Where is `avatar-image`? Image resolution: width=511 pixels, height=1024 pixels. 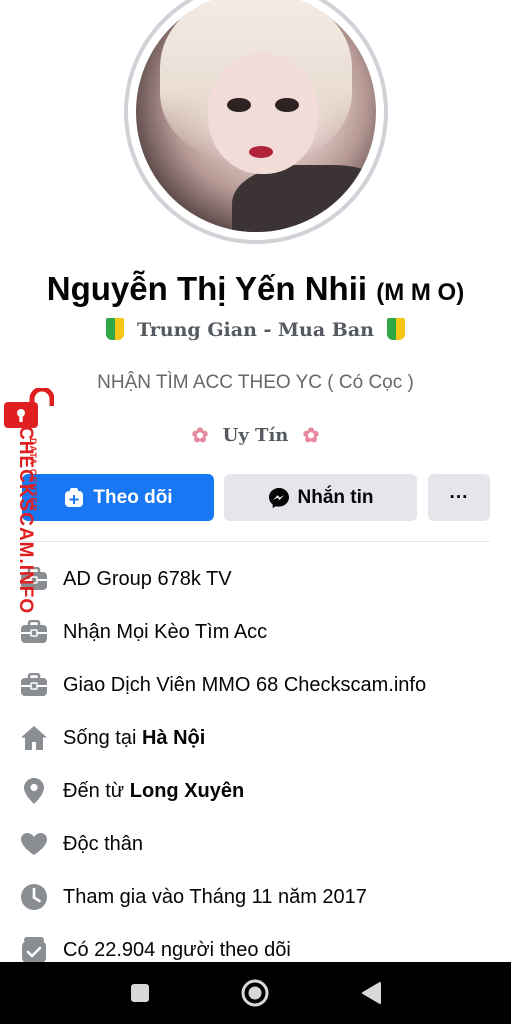
avatar-image is located at coordinates (256, 116).